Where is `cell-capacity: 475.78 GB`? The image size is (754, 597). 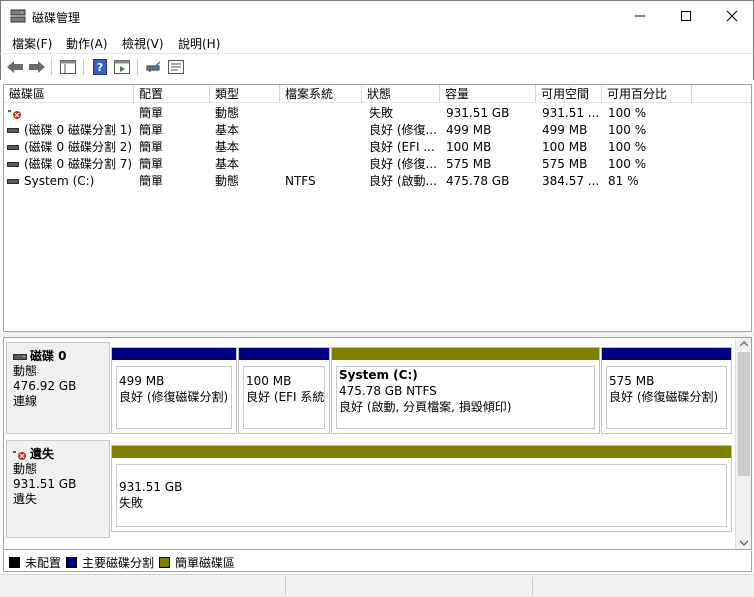 cell-capacity: 475.78 GB is located at coordinates (478, 181).